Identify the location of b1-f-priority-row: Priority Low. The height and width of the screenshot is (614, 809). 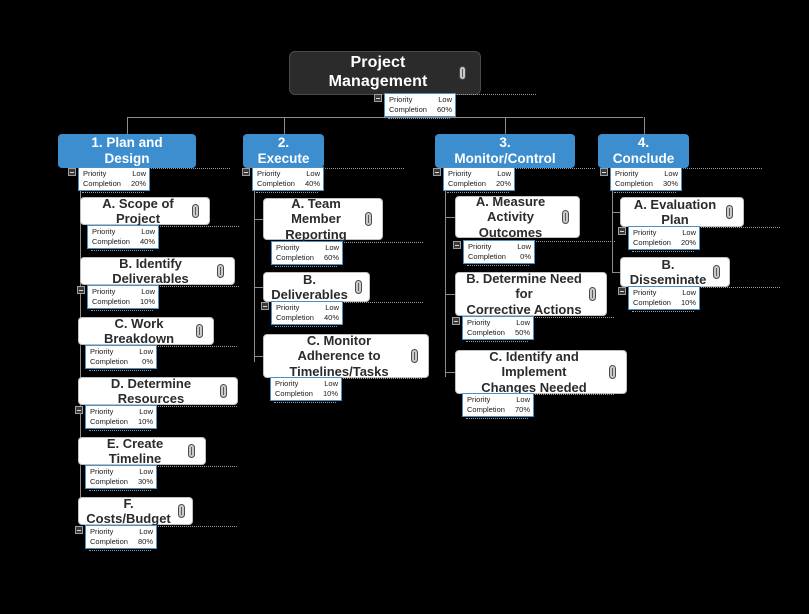
(121, 532).